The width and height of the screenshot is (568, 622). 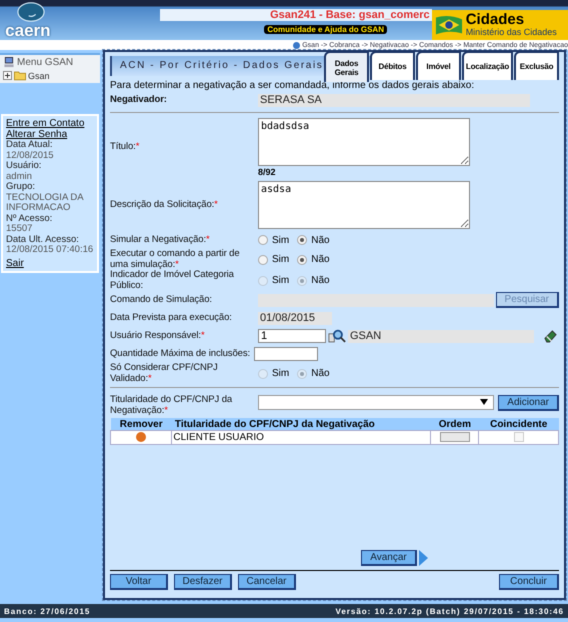 What do you see at coordinates (392, 65) in the screenshot?
I see `tab: Débitos` at bounding box center [392, 65].